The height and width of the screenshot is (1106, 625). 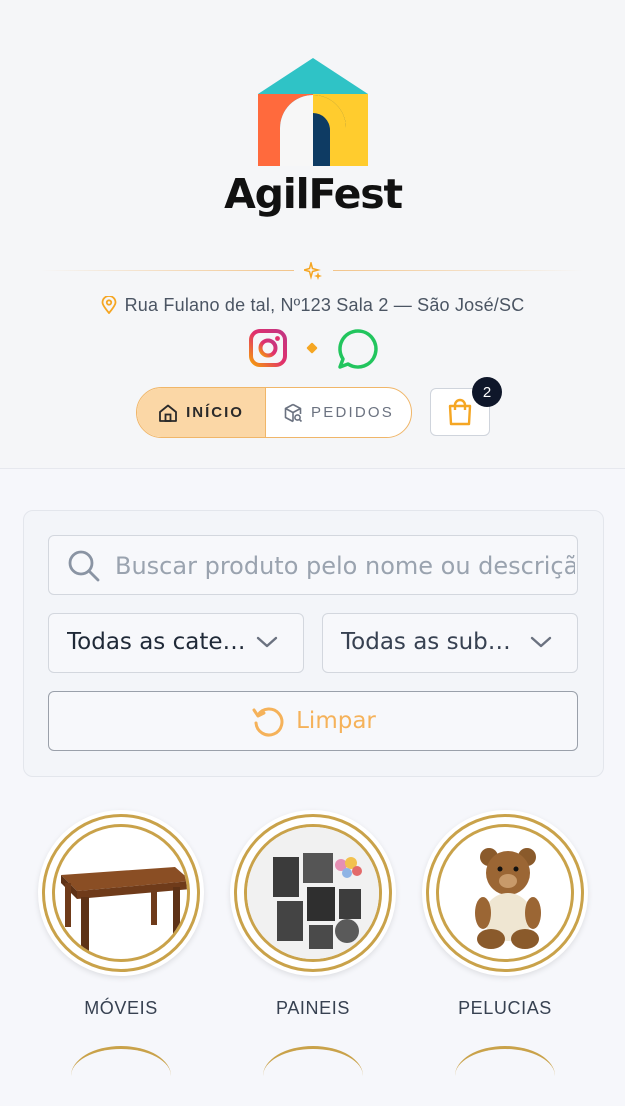 I want to click on search-box, so click(x=313, y=565).